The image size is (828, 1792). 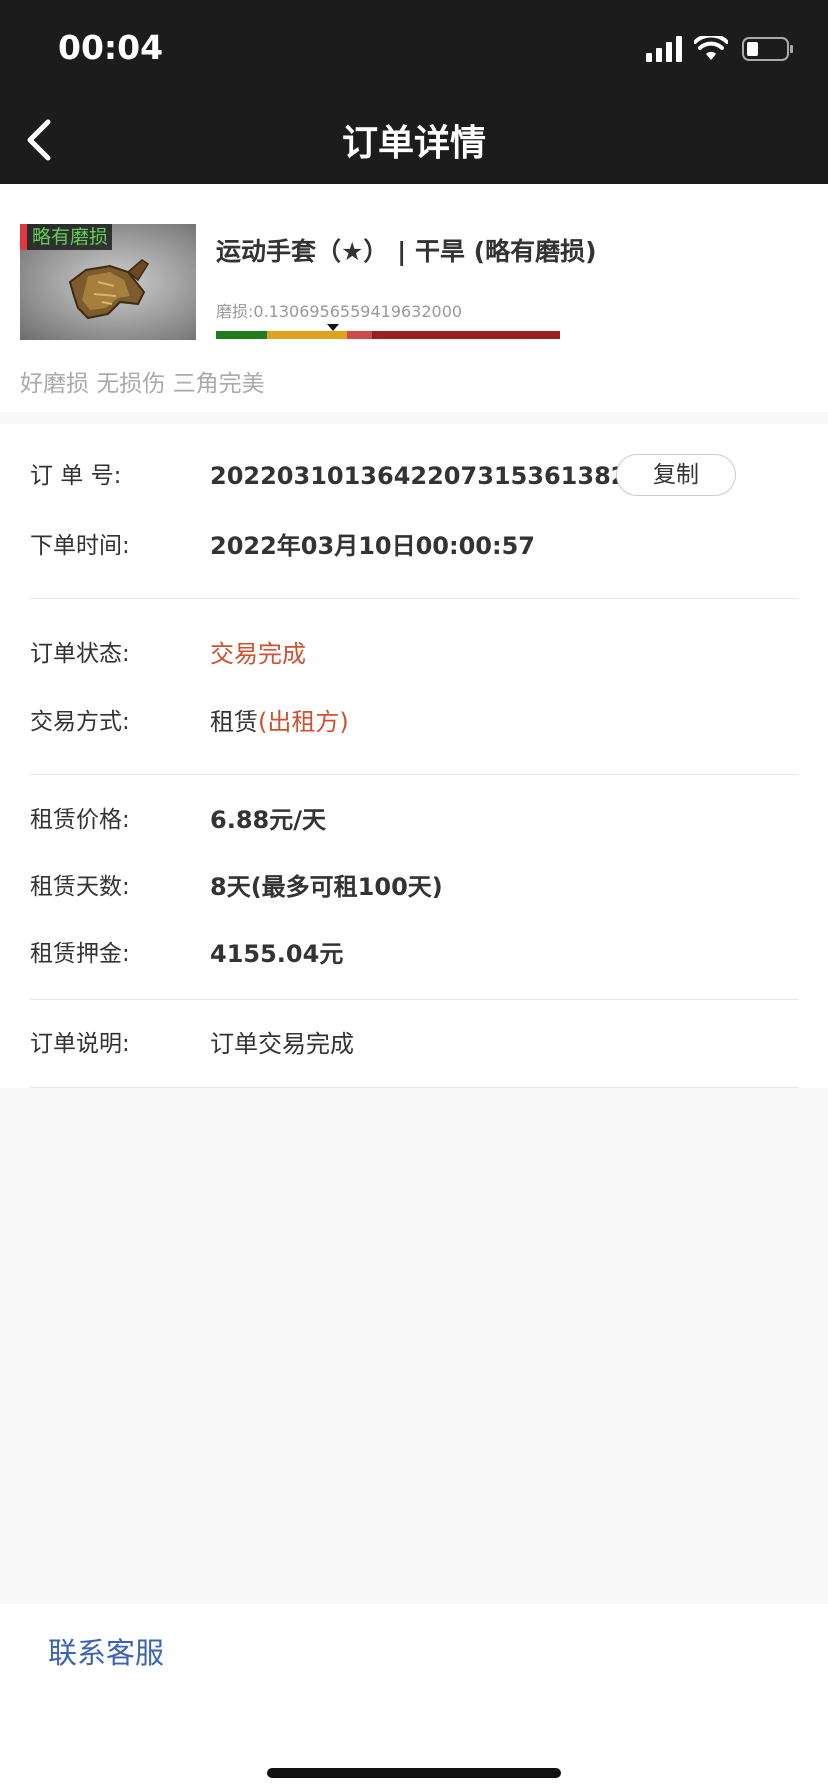 What do you see at coordinates (111, 47) in the screenshot?
I see `status-time: 00:04` at bounding box center [111, 47].